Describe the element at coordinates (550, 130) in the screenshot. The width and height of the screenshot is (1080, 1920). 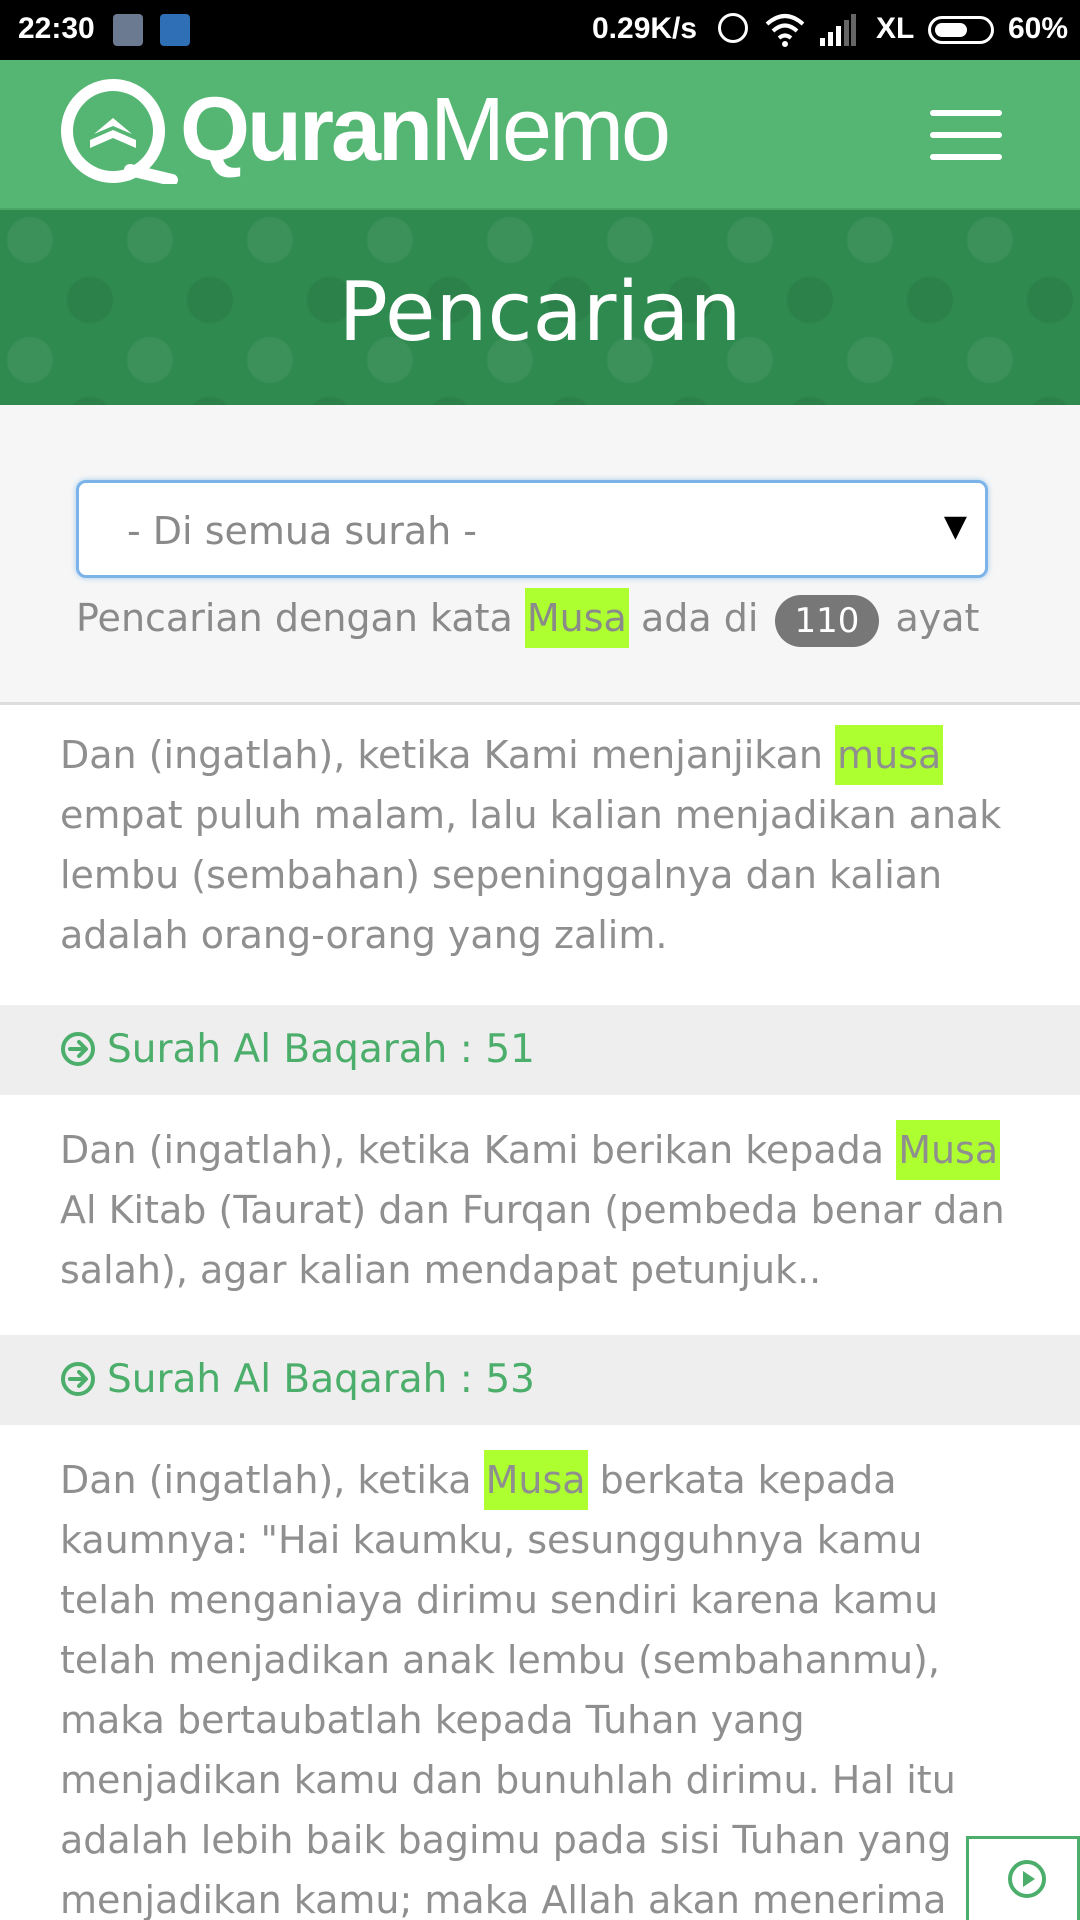
I see `logo-text-light: Memo` at that location.